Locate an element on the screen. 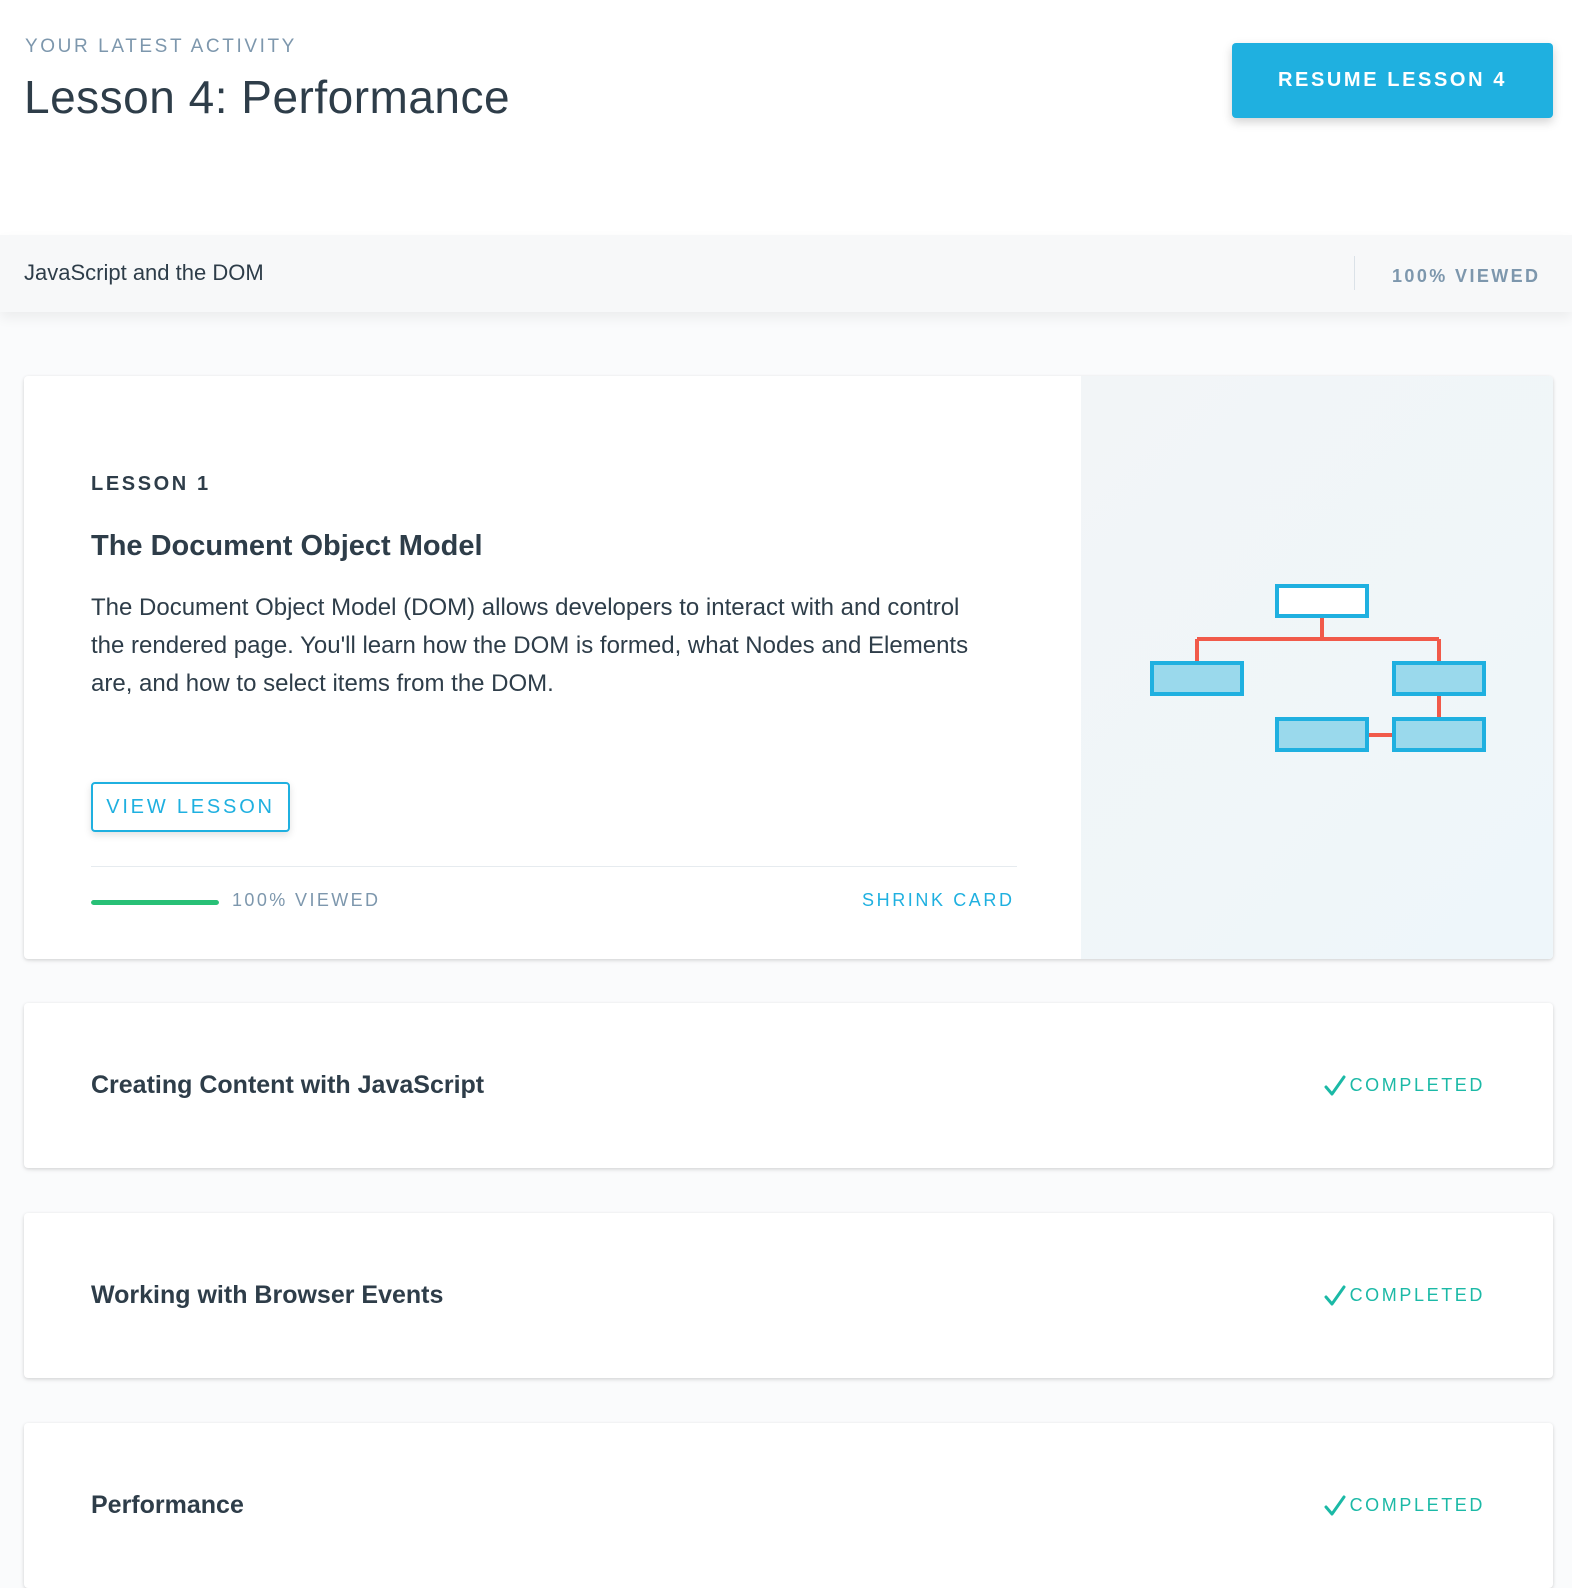 This screenshot has width=1572, height=1588. lesson-progress-bar is located at coordinates (155, 902).